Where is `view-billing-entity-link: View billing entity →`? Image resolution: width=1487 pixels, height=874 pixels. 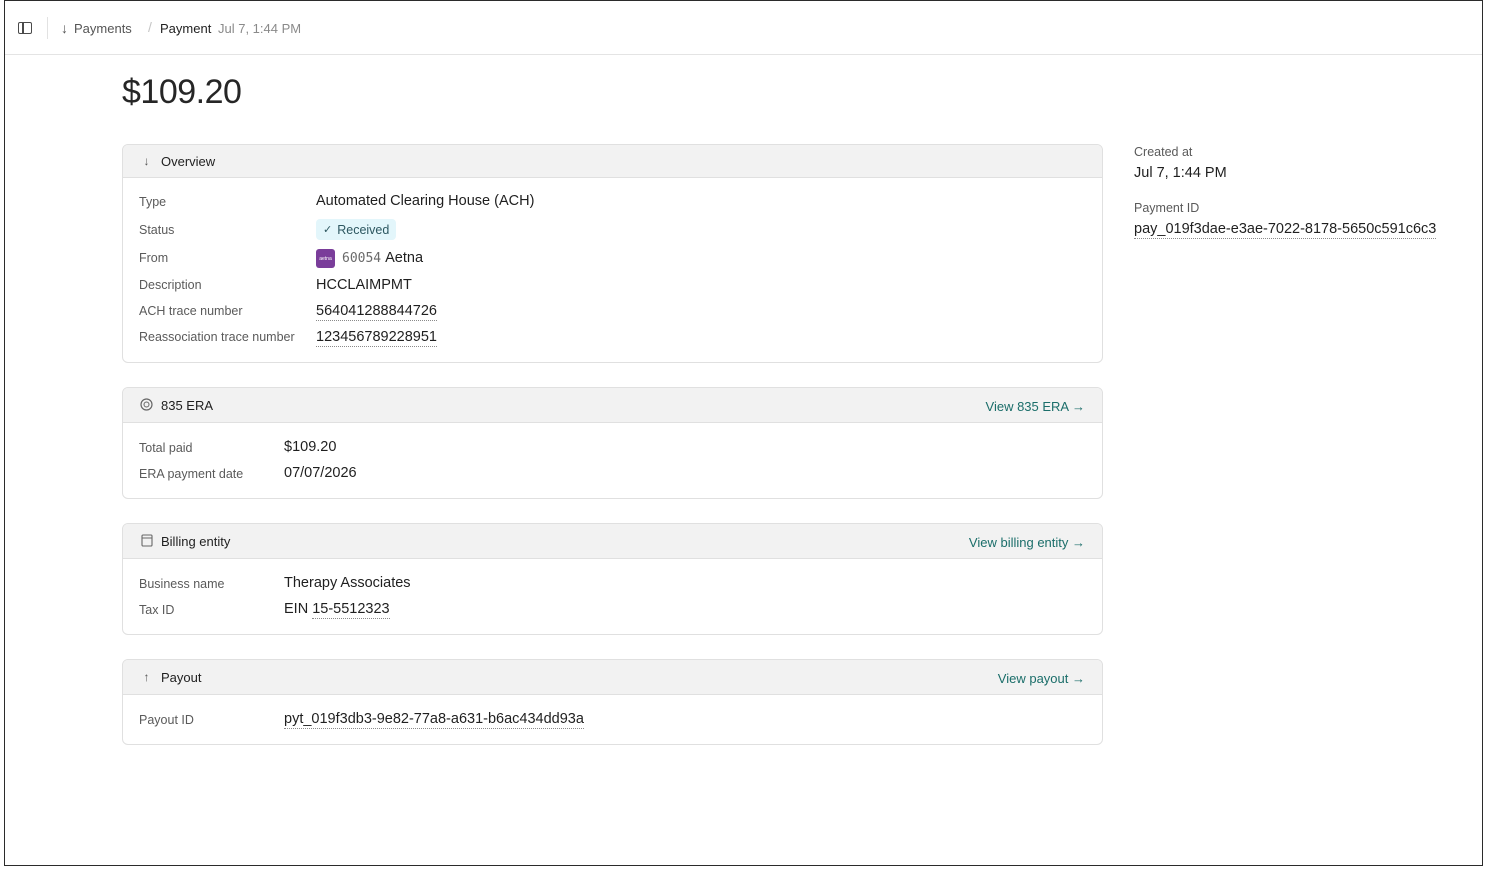 view-billing-entity-link: View billing entity → is located at coordinates (1027, 542).